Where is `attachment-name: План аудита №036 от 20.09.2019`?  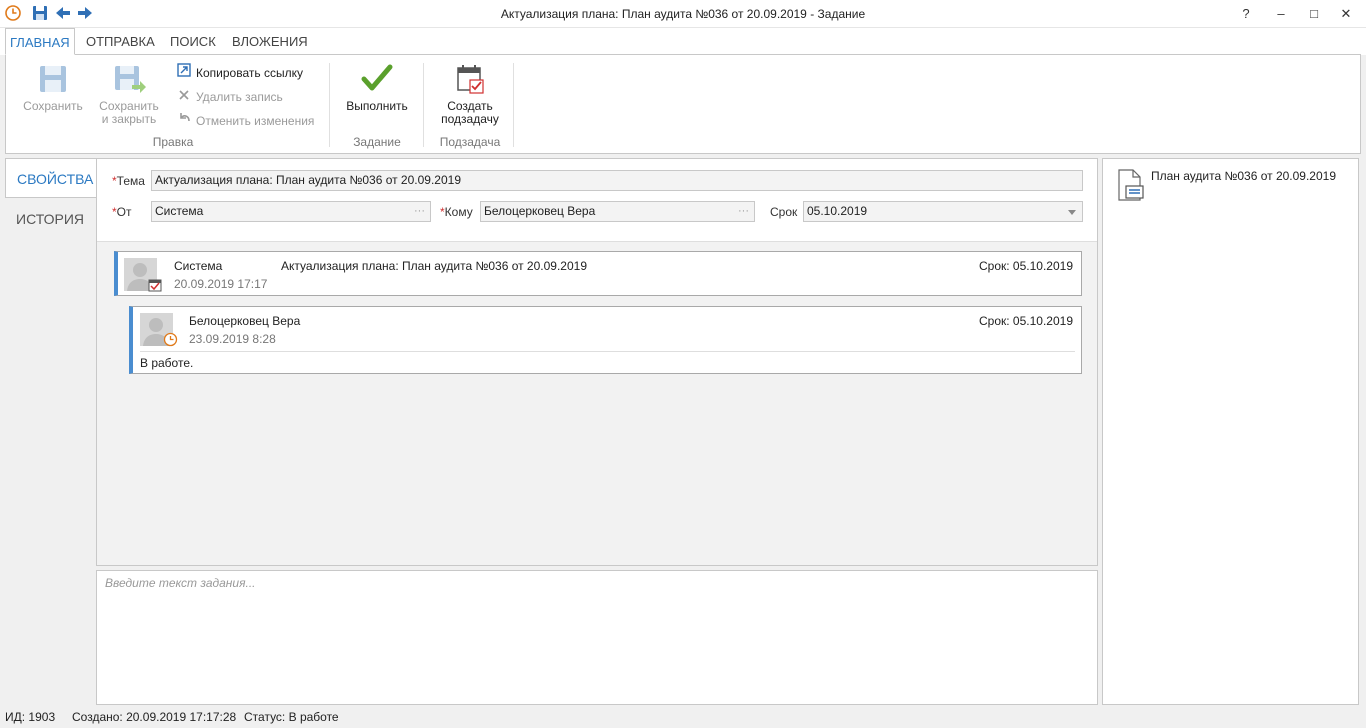 attachment-name: План аудита №036 от 20.09.2019 is located at coordinates (1243, 176).